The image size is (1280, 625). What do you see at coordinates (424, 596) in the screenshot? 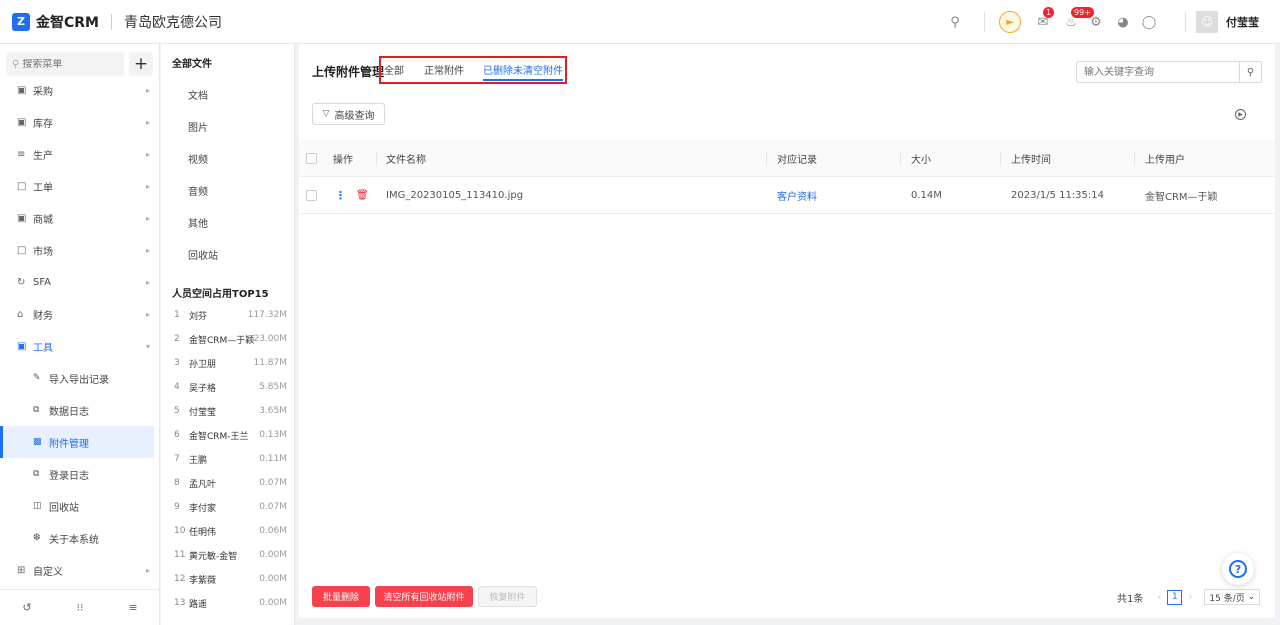
I see `clear-recycle-attachments-button: 清空所有回收站附件` at bounding box center [424, 596].